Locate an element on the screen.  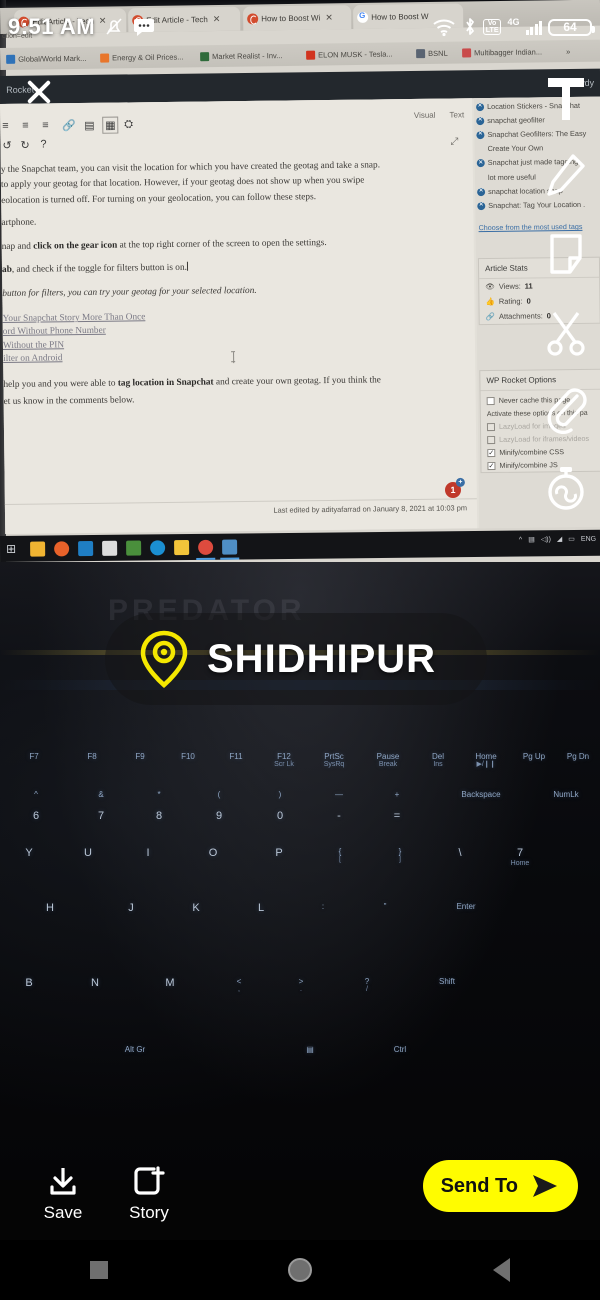
keyboard-number-row-symbols: ^ & * ( ) — + Backspace NumLk is located at coordinates (300, 794).